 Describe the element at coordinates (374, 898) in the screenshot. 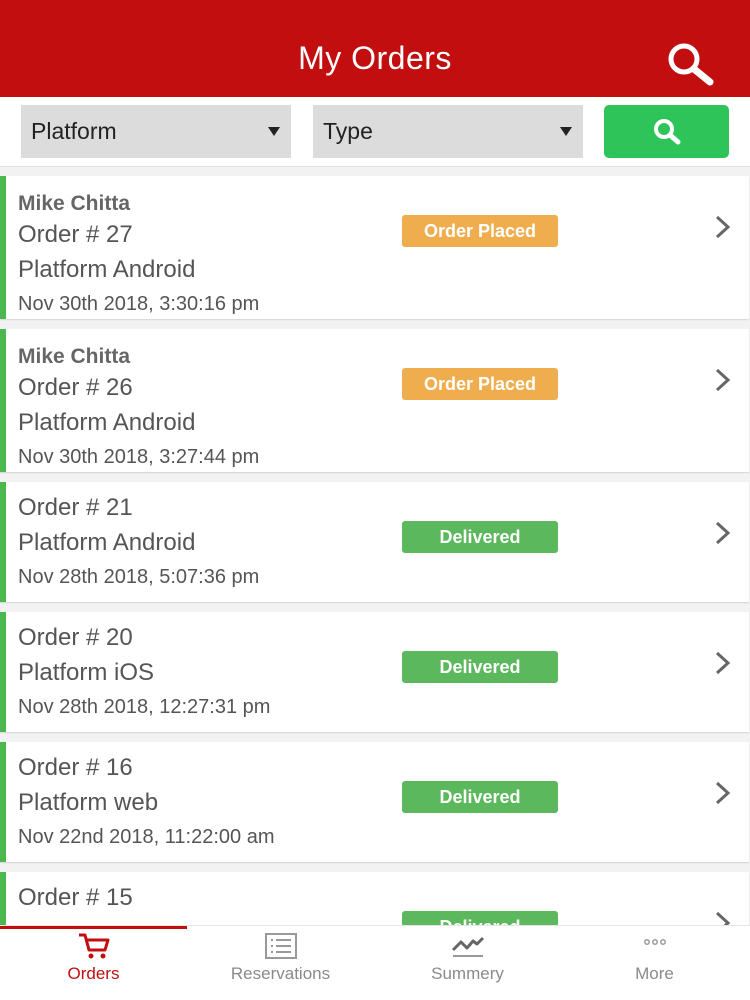

I see `order-card: Order # 15 Delivered` at that location.